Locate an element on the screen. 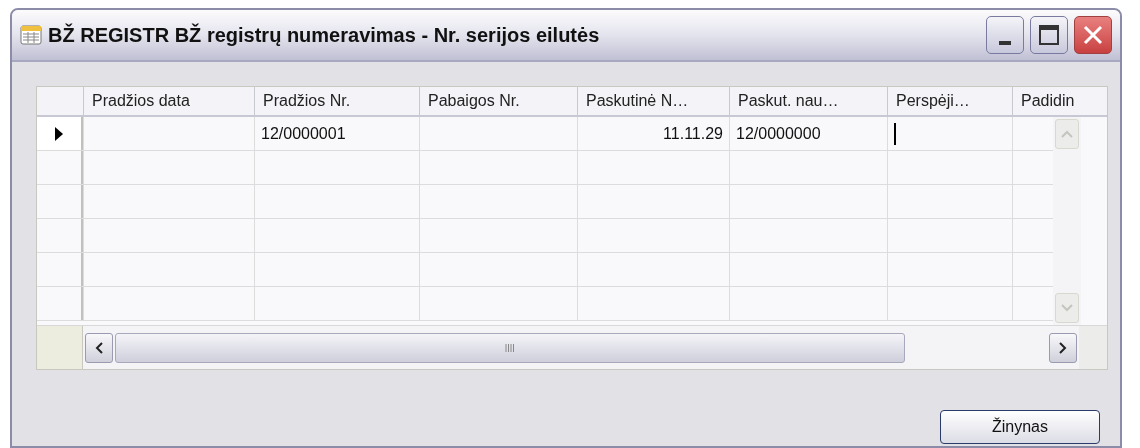  down-chevron-icon is located at coordinates (1067, 308).